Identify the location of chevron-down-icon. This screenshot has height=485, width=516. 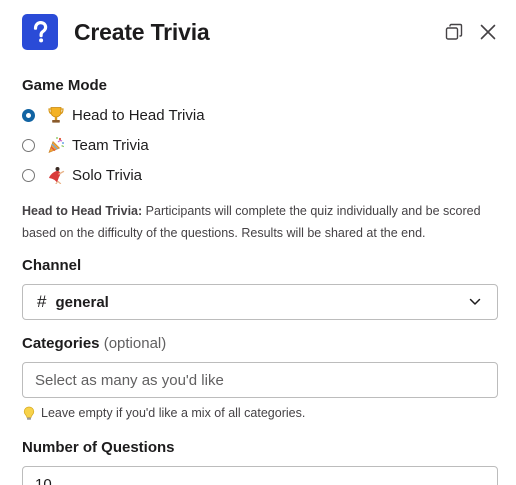
(475, 302).